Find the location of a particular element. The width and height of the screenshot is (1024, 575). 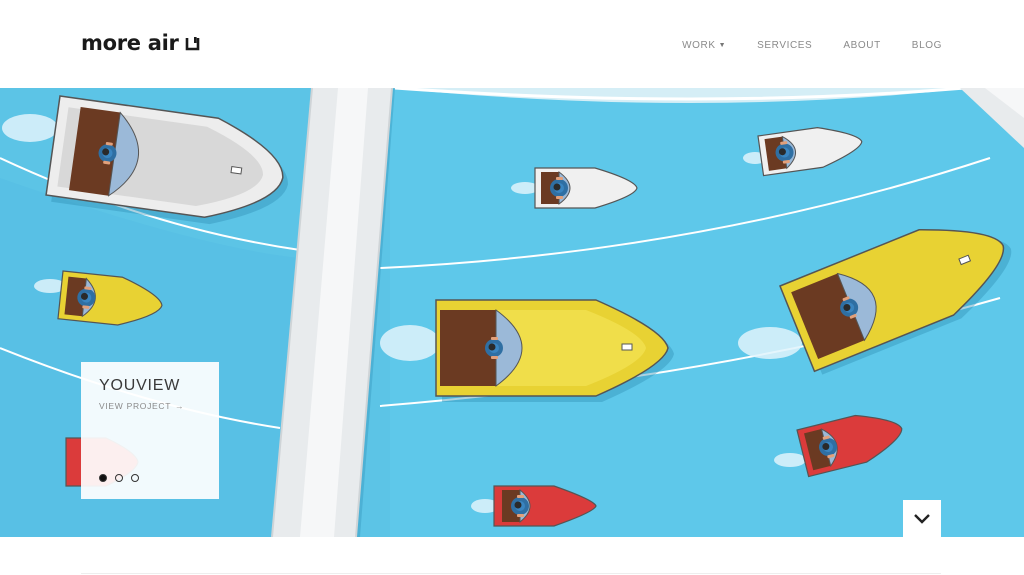

logo-text: more air is located at coordinates (130, 43).